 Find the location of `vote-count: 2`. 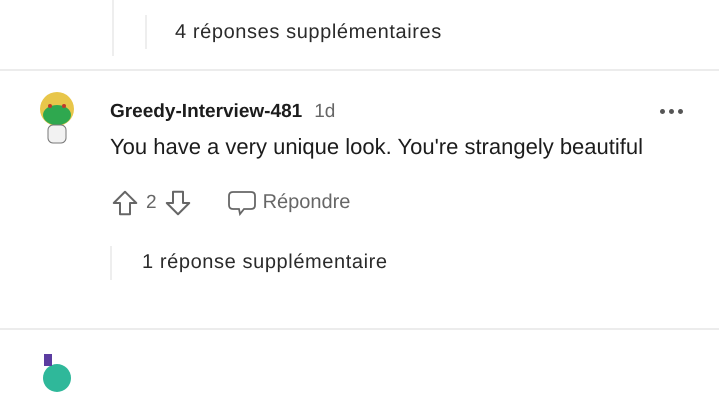

vote-count: 2 is located at coordinates (151, 203).